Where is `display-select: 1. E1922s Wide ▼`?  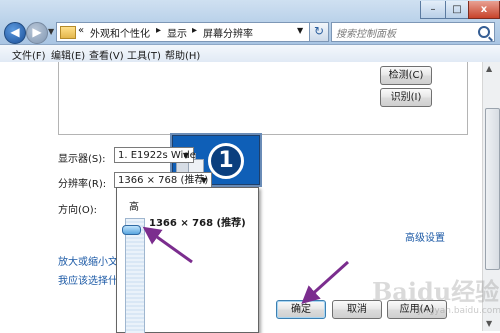 display-select: 1. E1922s Wide ▼ is located at coordinates (155, 155).